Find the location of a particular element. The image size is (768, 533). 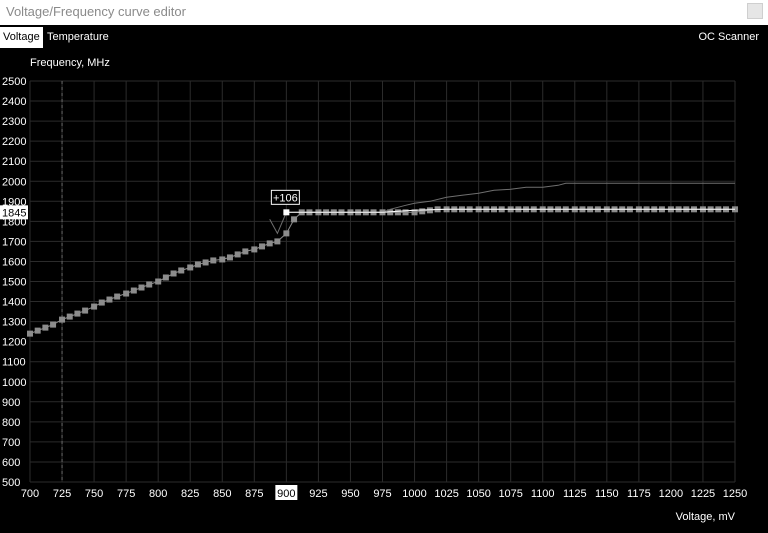

x-tick-label: 1150 is located at coordinates (607, 494).